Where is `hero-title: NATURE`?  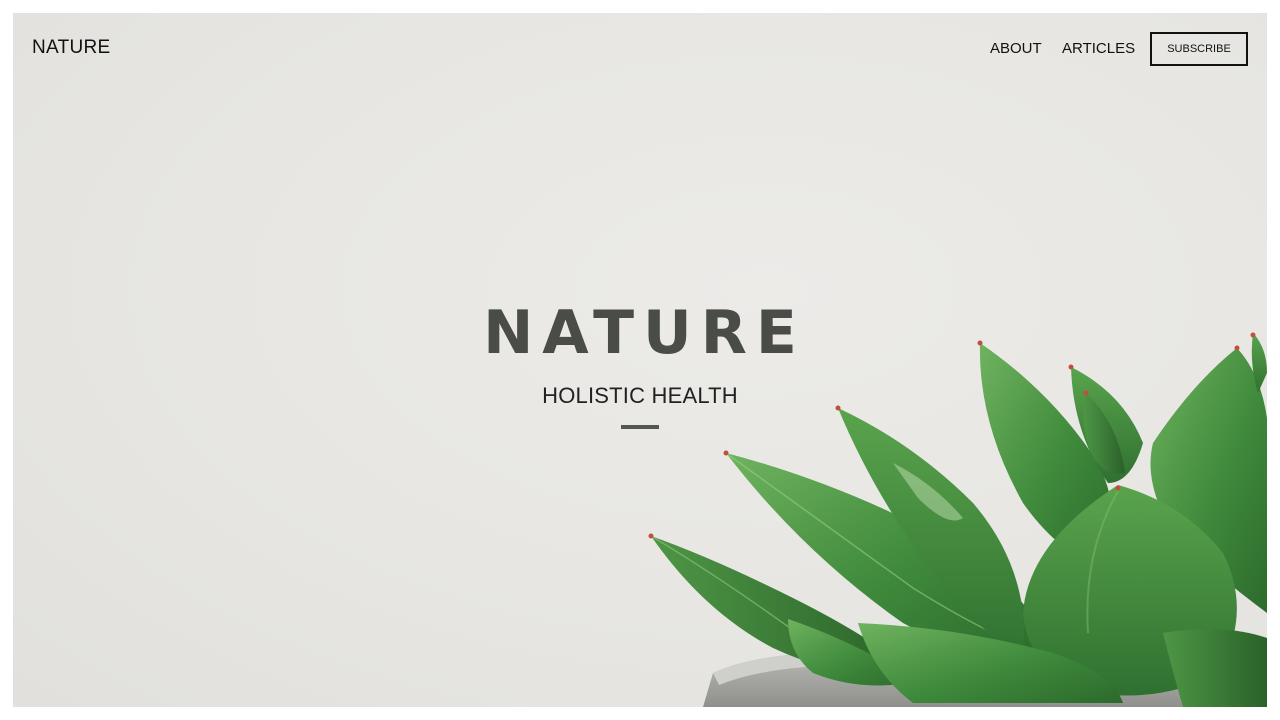
hero-title: NATURE is located at coordinates (644, 333).